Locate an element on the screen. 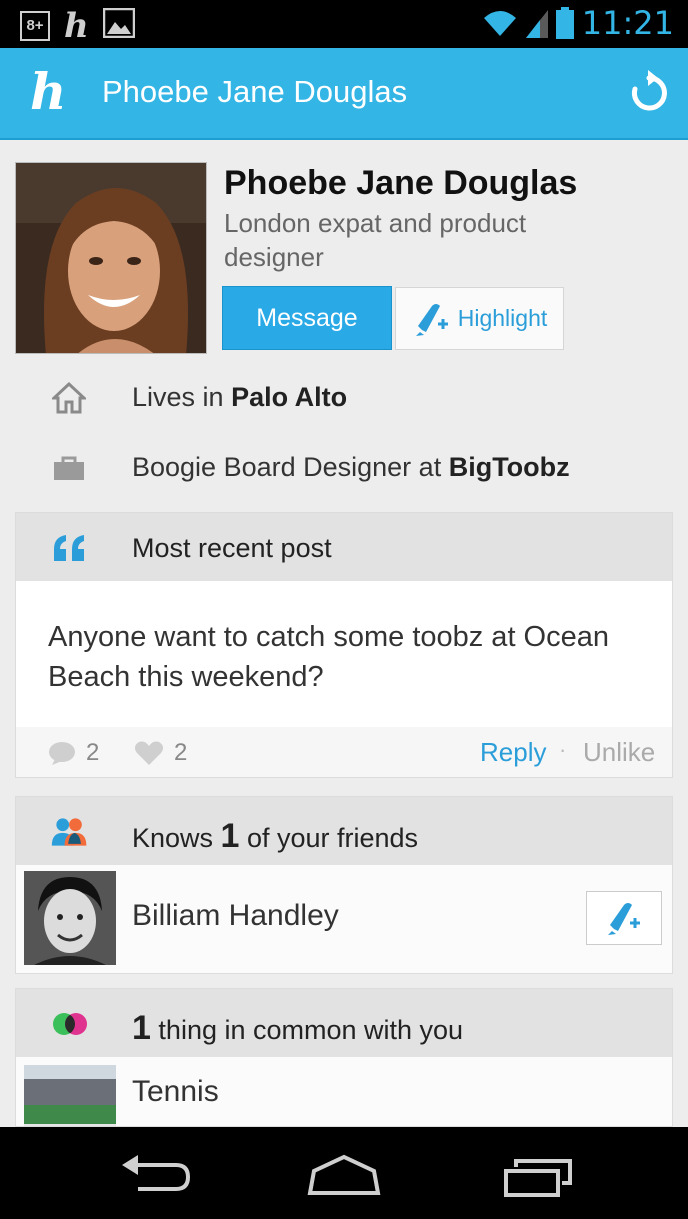 This screenshot has height=1219, width=688. mutual-friends-card: Knows 1 of your friends Billiam Handley is located at coordinates (344, 885).